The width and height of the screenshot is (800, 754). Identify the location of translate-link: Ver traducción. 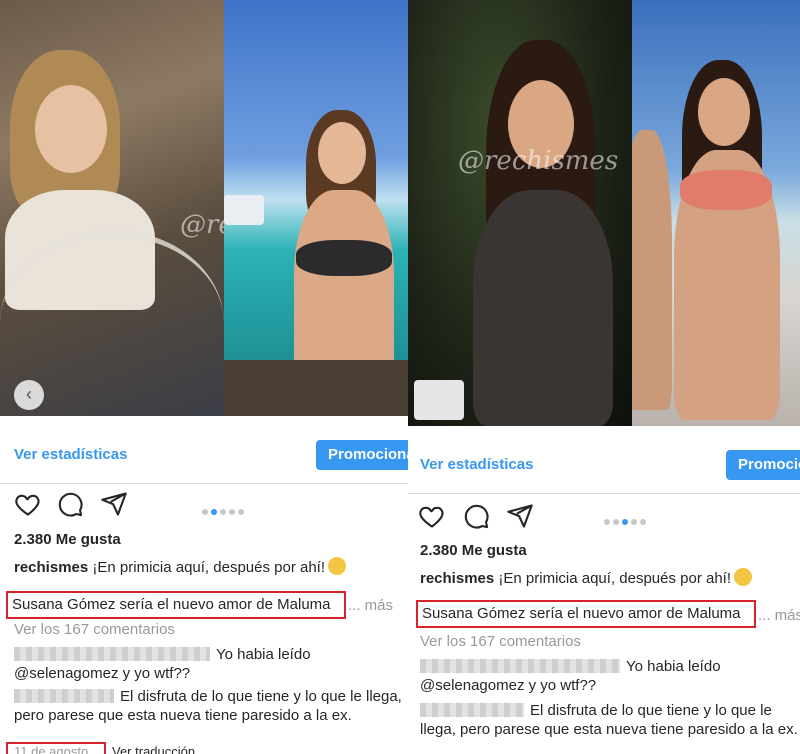
(153, 749).